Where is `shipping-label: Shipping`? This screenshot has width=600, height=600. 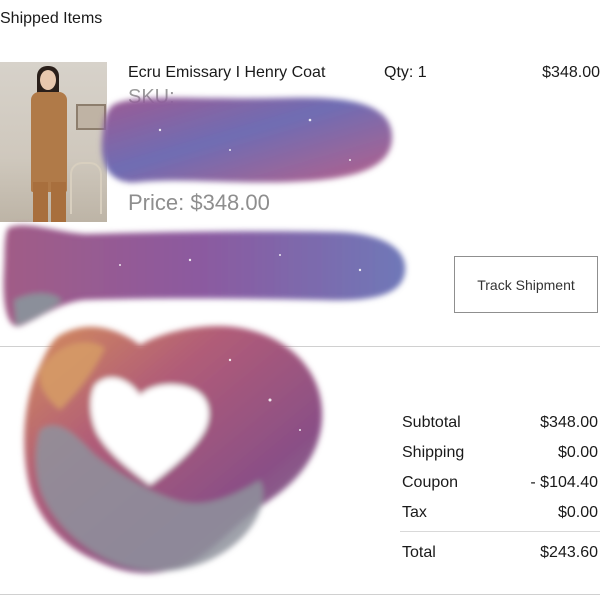 shipping-label: Shipping is located at coordinates (433, 452).